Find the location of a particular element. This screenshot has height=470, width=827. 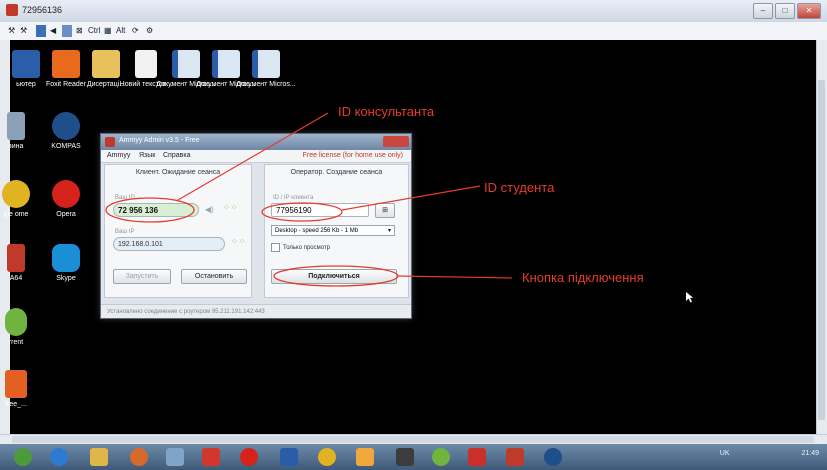

volume-icon is located at coordinates (175, 457).